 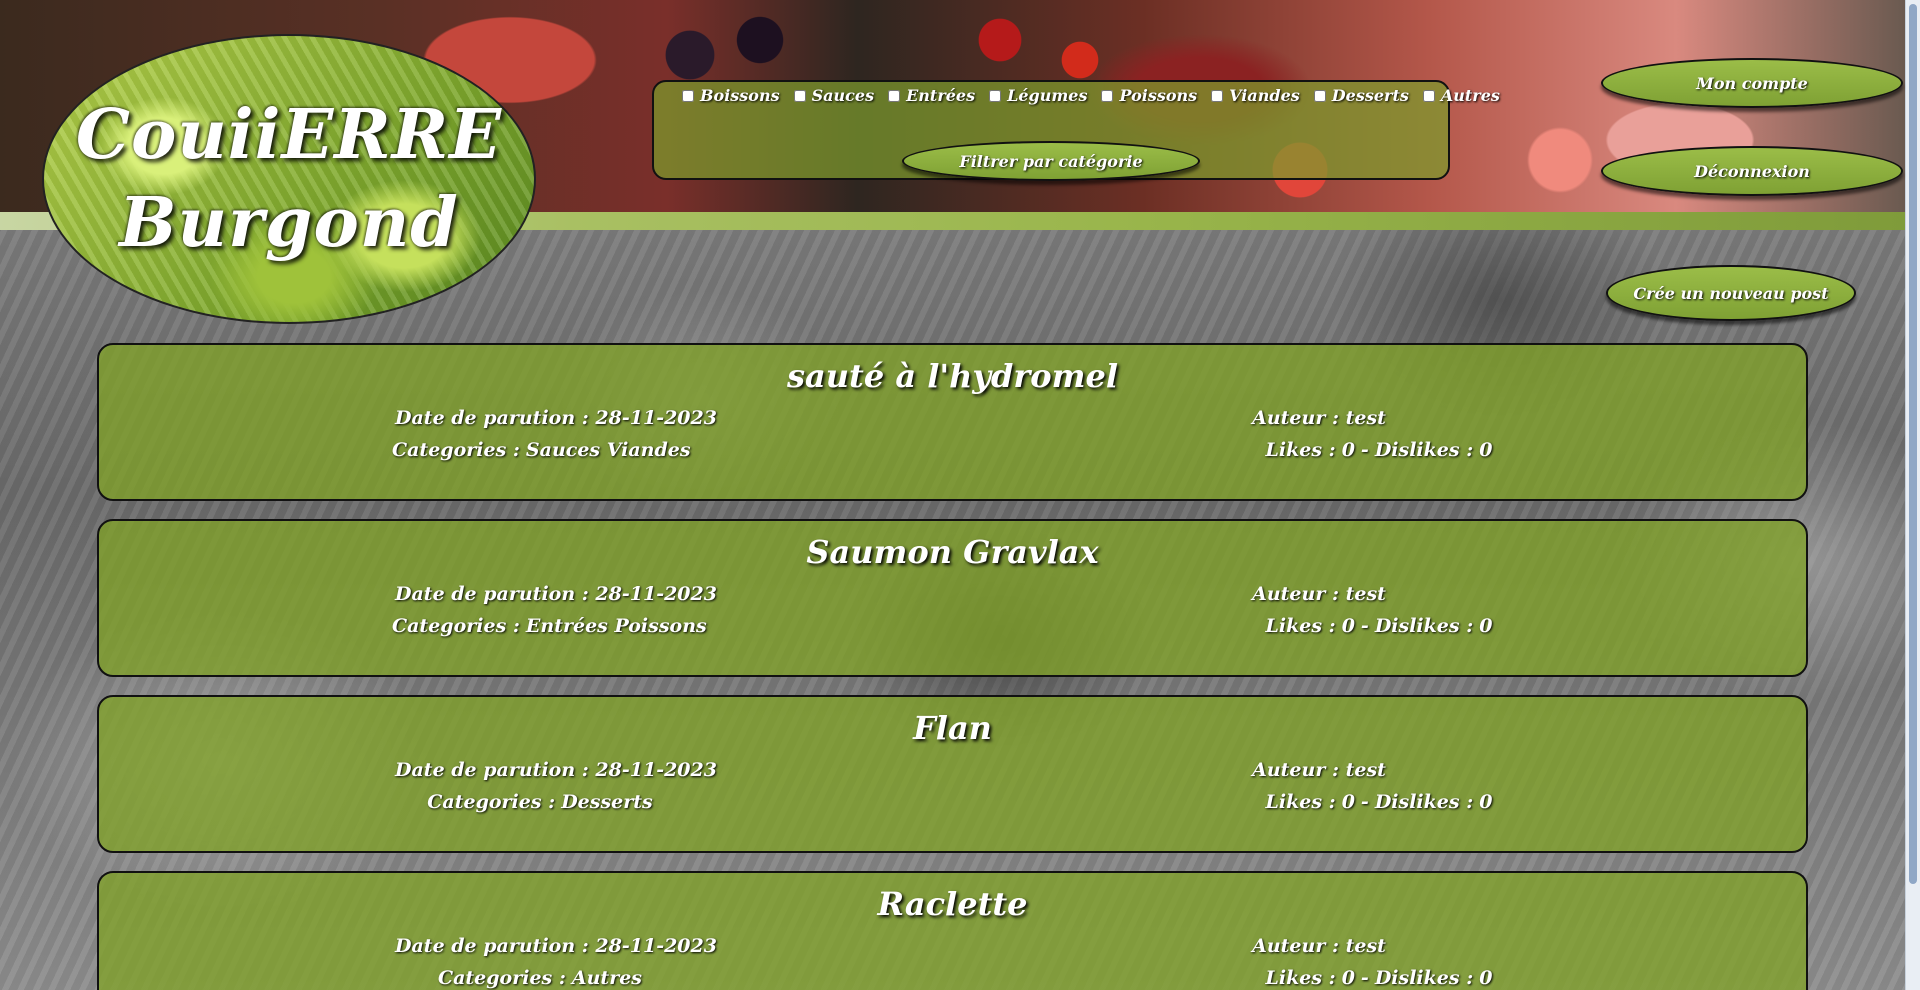 What do you see at coordinates (608, 450) in the screenshot?
I see `post-categories-value: Sauces Viandes` at bounding box center [608, 450].